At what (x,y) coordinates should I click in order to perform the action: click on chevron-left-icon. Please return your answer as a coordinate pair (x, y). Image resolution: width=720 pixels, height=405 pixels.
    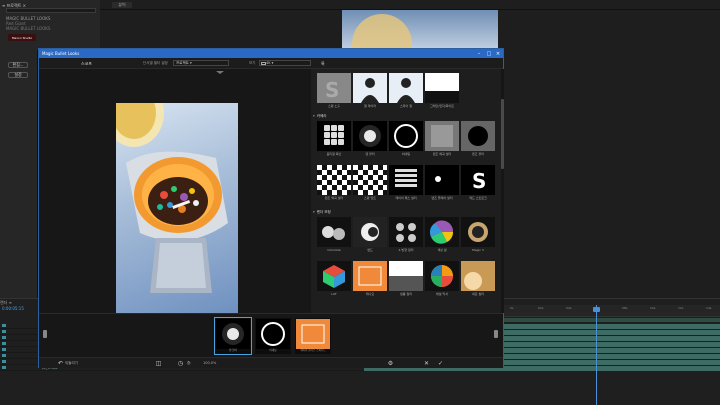
    Looking at the image, I should click on (45, 334).